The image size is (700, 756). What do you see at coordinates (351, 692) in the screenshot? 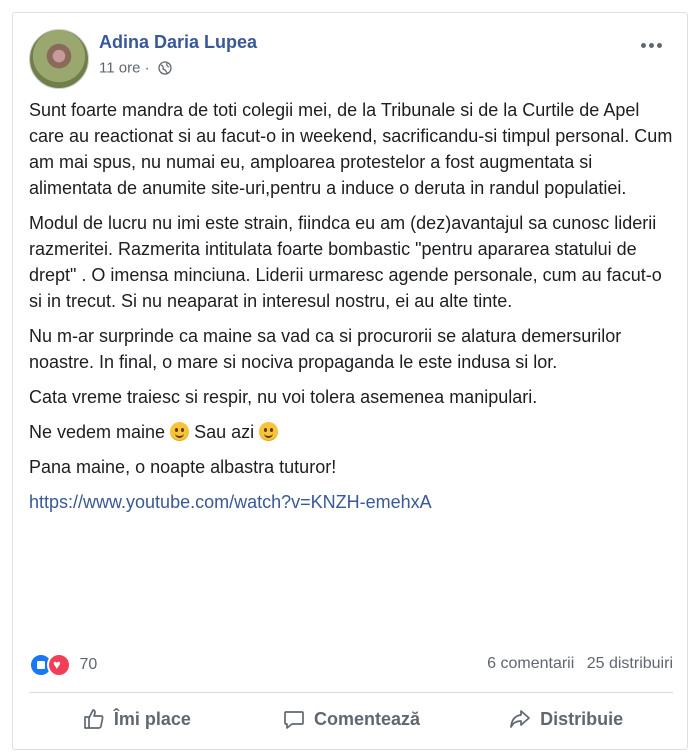
I see `divider` at bounding box center [351, 692].